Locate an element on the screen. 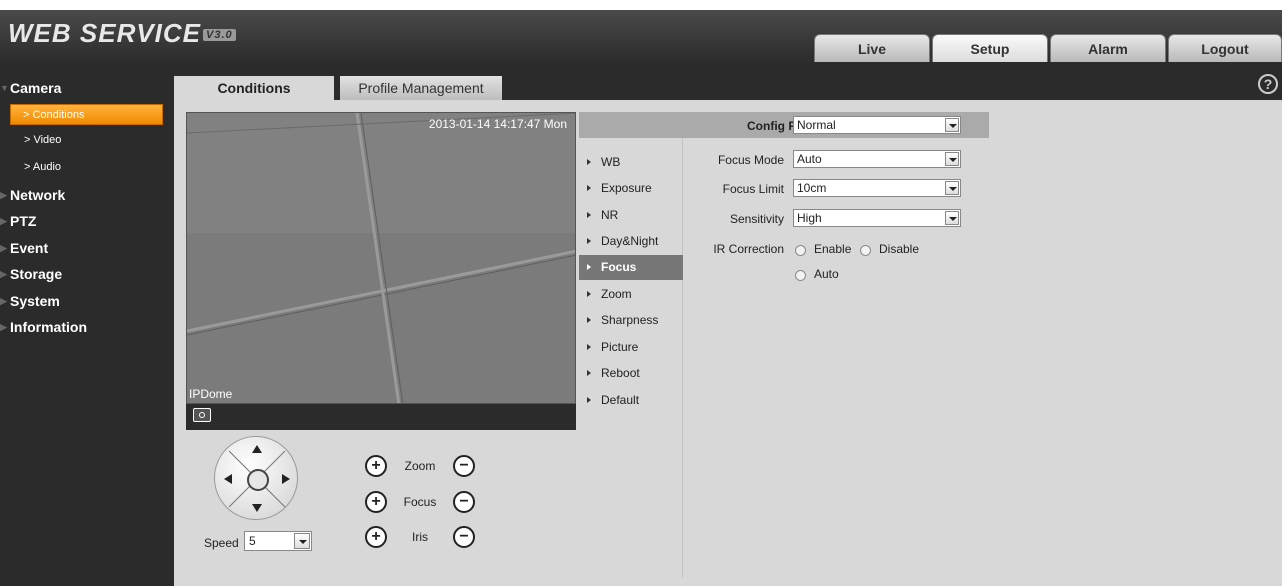  focus-limit-value: 10cm is located at coordinates (812, 188).